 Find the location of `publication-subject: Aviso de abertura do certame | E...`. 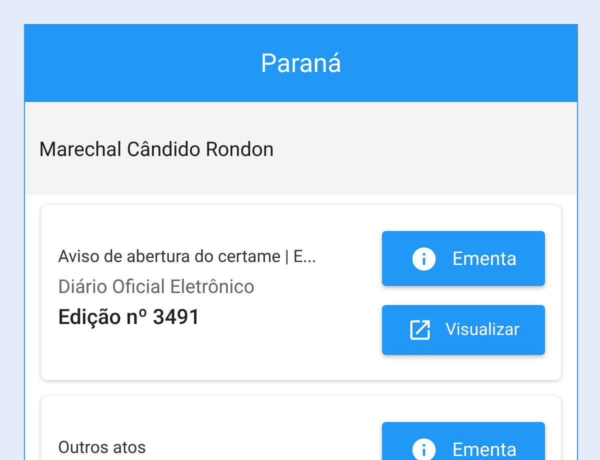

publication-subject: Aviso de abertura do certame | E... is located at coordinates (187, 257).